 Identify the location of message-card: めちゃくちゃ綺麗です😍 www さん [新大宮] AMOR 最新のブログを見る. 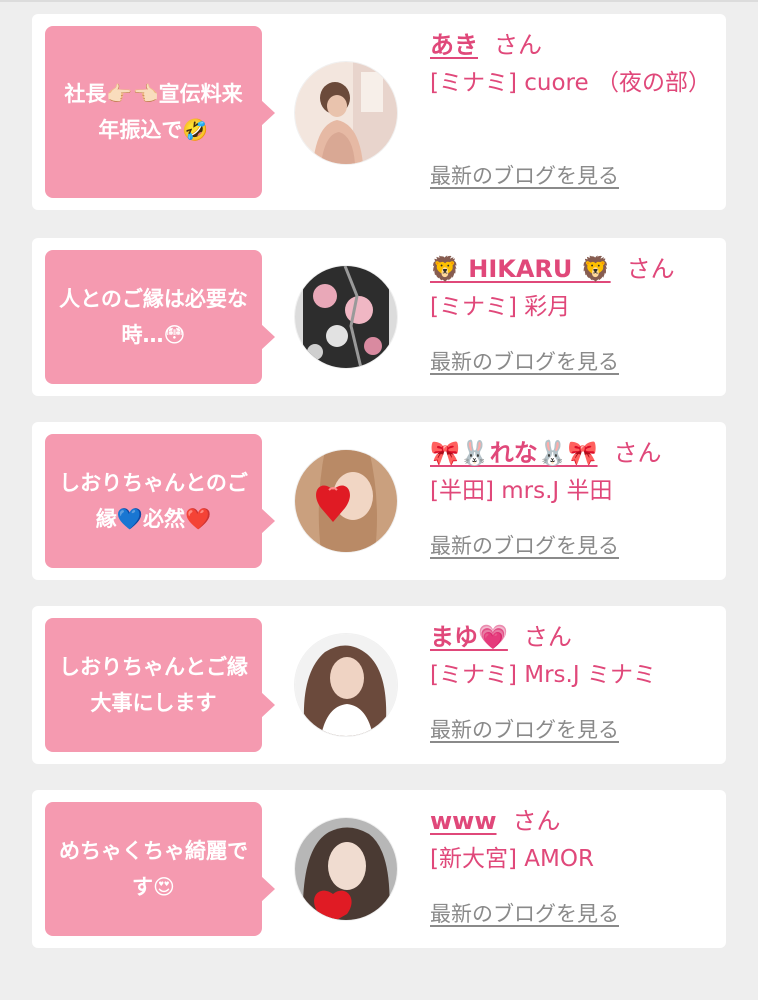
(379, 869).